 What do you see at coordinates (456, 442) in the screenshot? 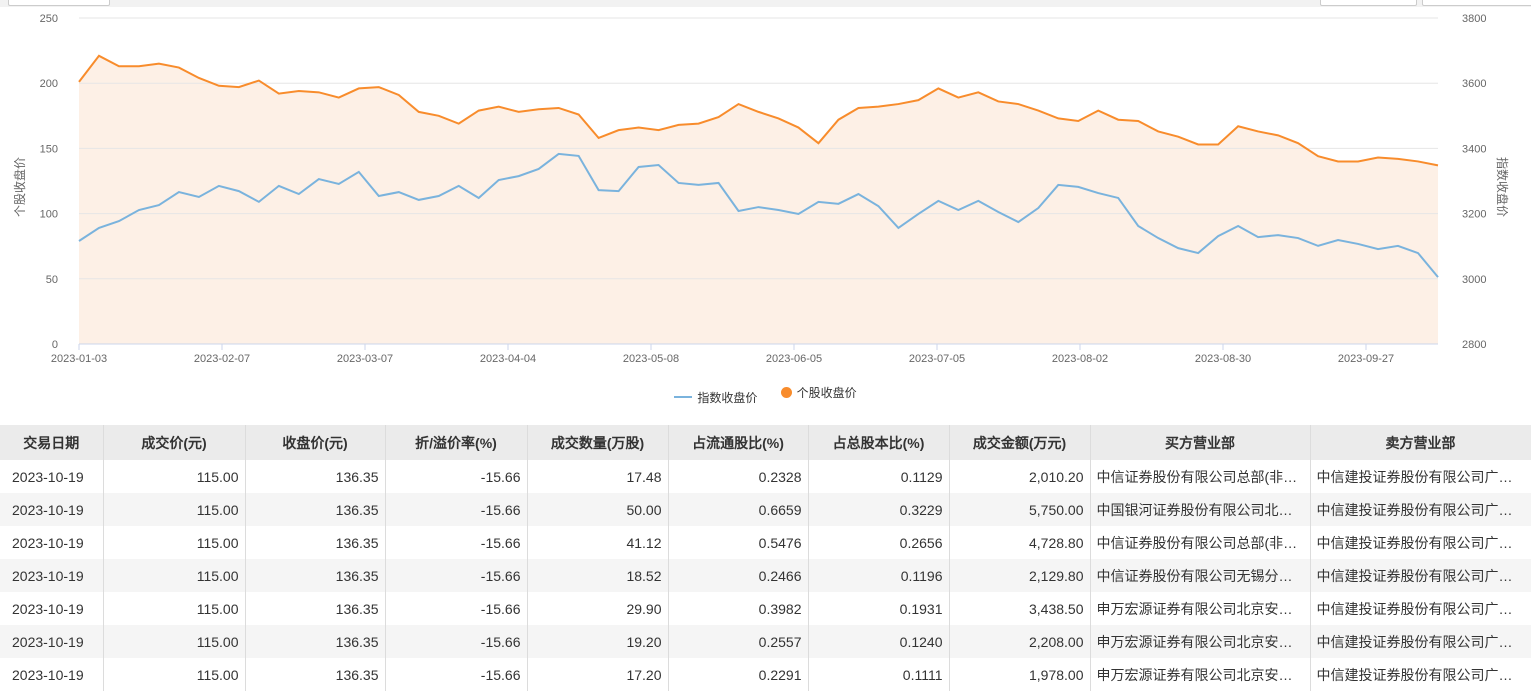
I see `column-header: 折/溢价率(%)` at bounding box center [456, 442].